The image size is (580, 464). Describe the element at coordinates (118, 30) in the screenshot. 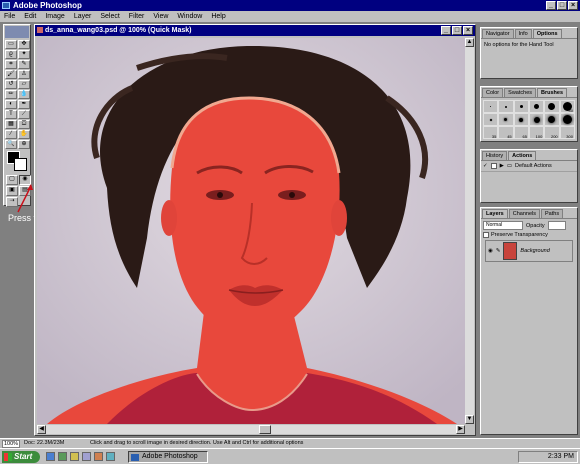

I see `document-title: ds_anna_wang03.psd @ 100% (Quick Mask)` at that location.